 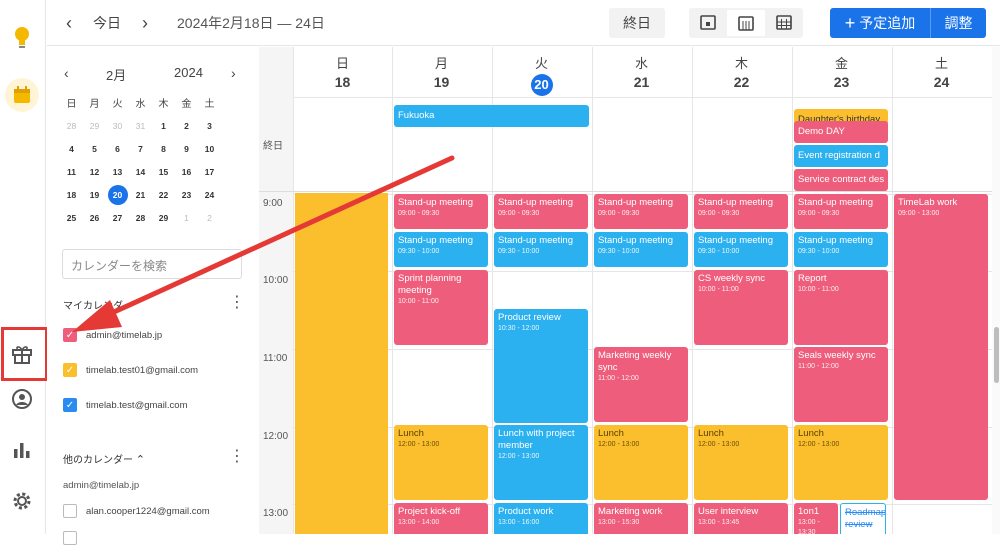 What do you see at coordinates (263, 243) in the screenshot?
I see `arrow-annotation` at bounding box center [263, 243].